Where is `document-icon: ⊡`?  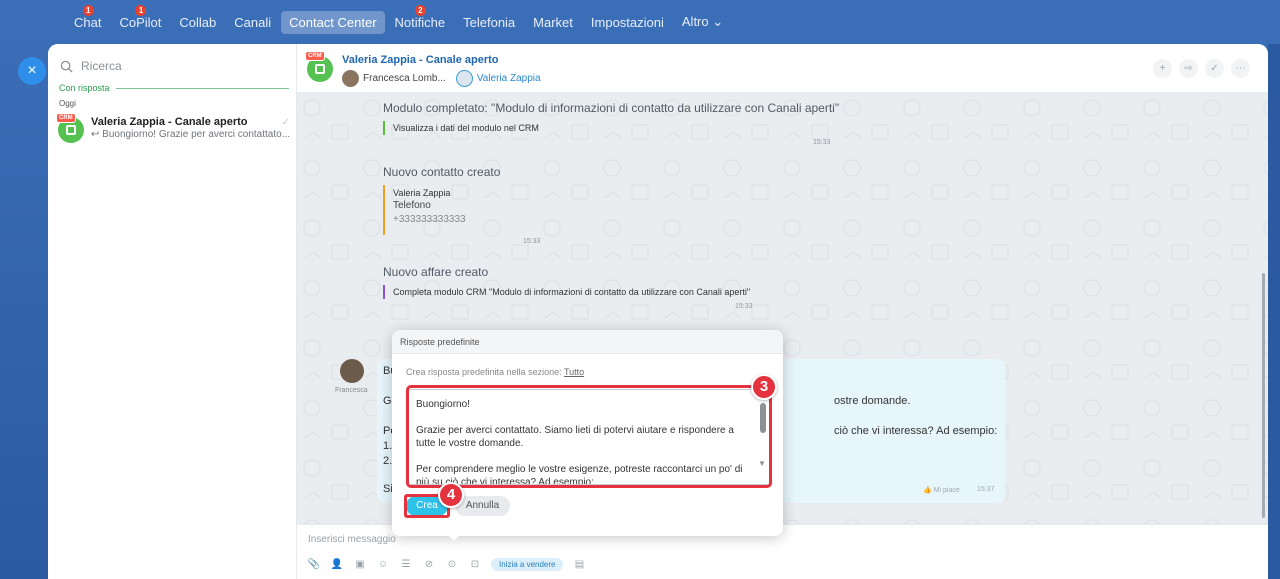
document-icon: ⊡ is located at coordinates (475, 564).